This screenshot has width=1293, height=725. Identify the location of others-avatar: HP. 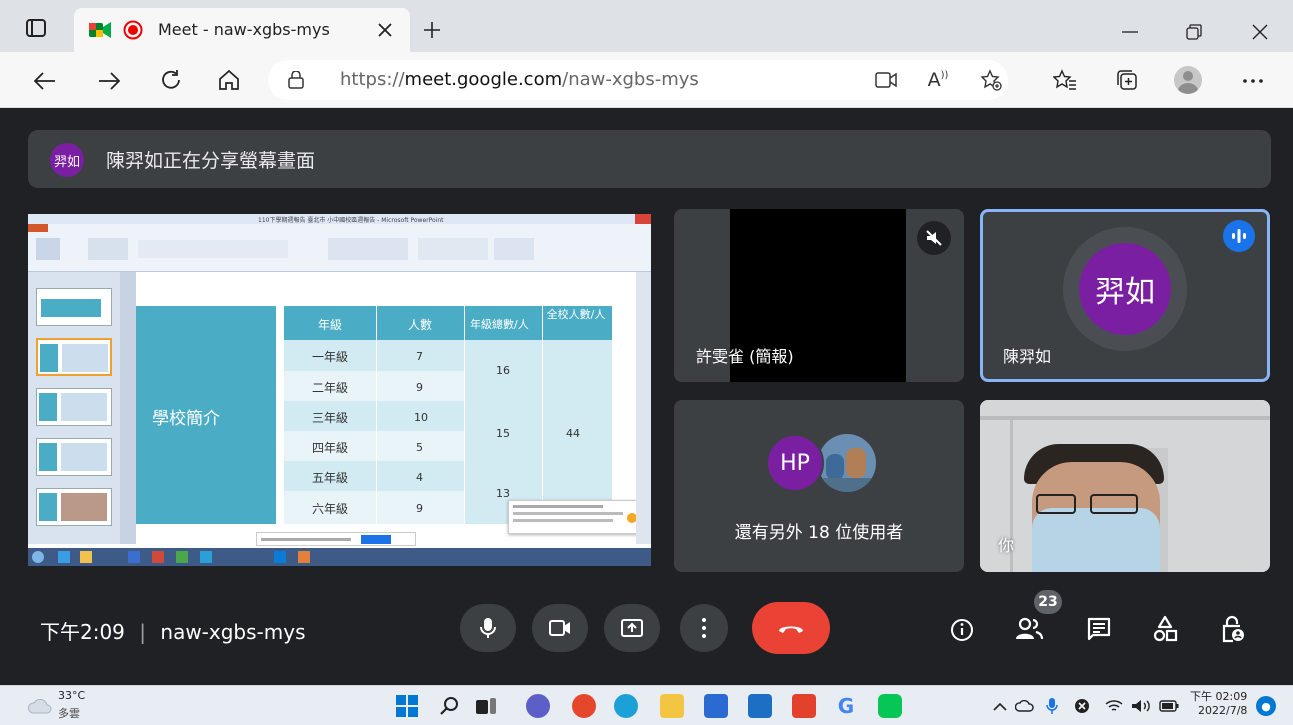
(795, 463).